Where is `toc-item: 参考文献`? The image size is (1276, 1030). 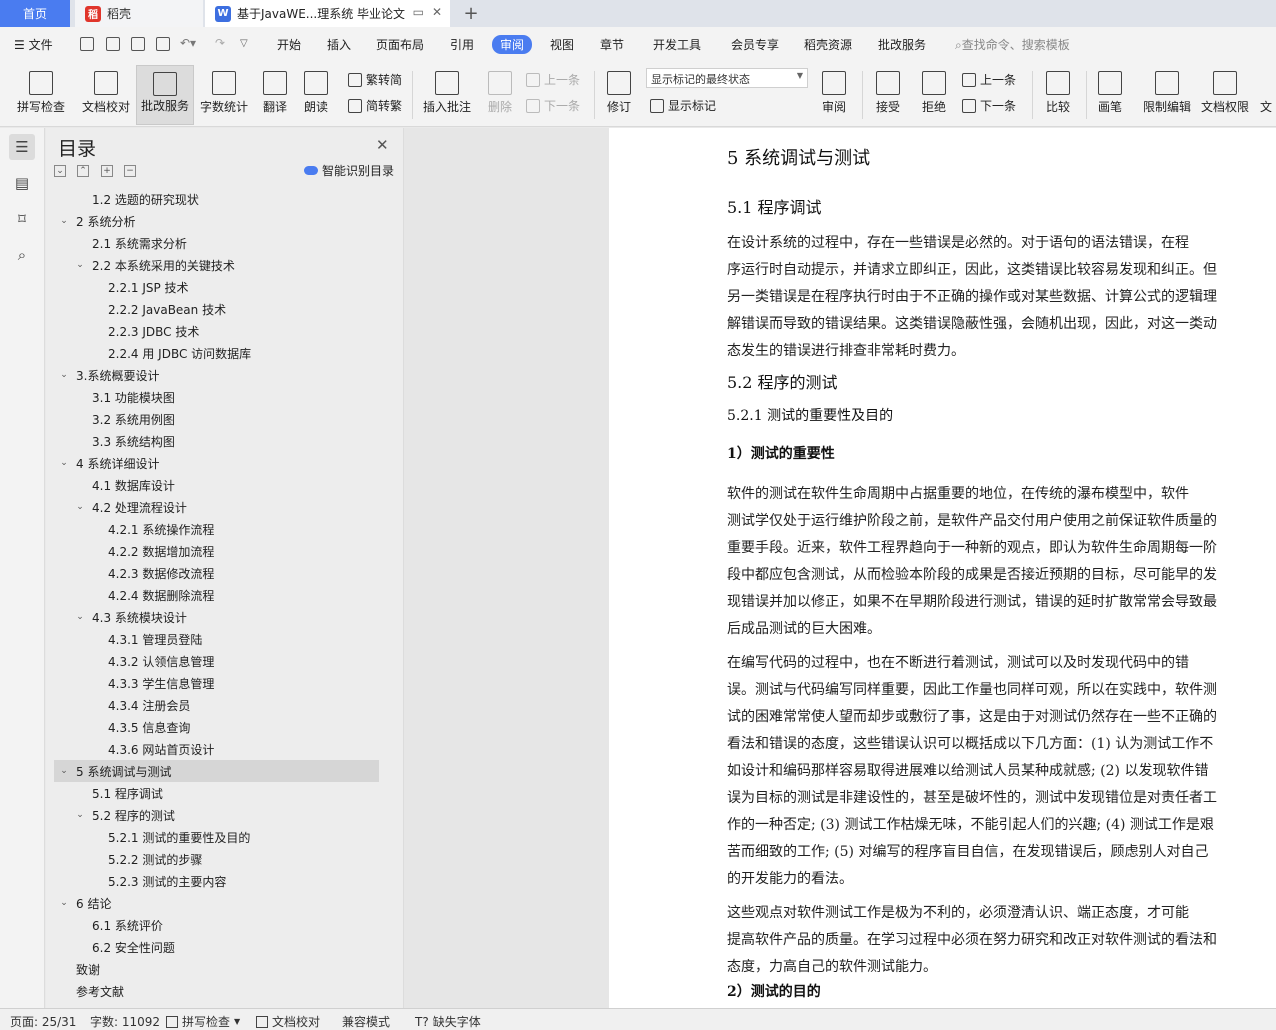
toc-item: 参考文献 is located at coordinates (216, 991).